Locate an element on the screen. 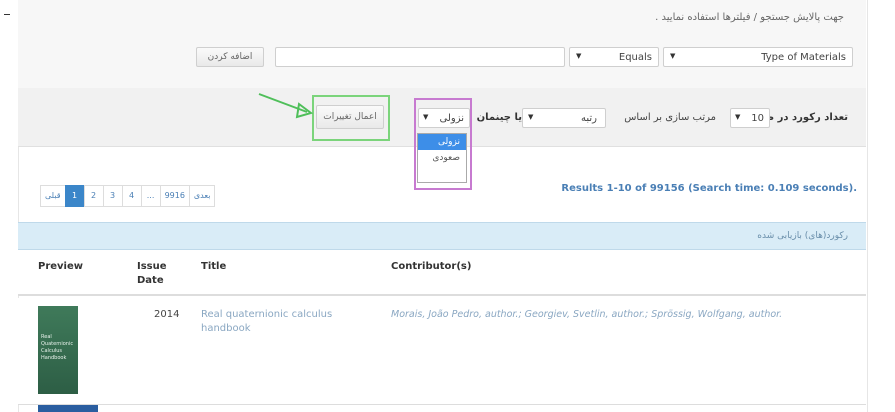 The width and height of the screenshot is (895, 412). edge-dash is located at coordinates (7, 14).